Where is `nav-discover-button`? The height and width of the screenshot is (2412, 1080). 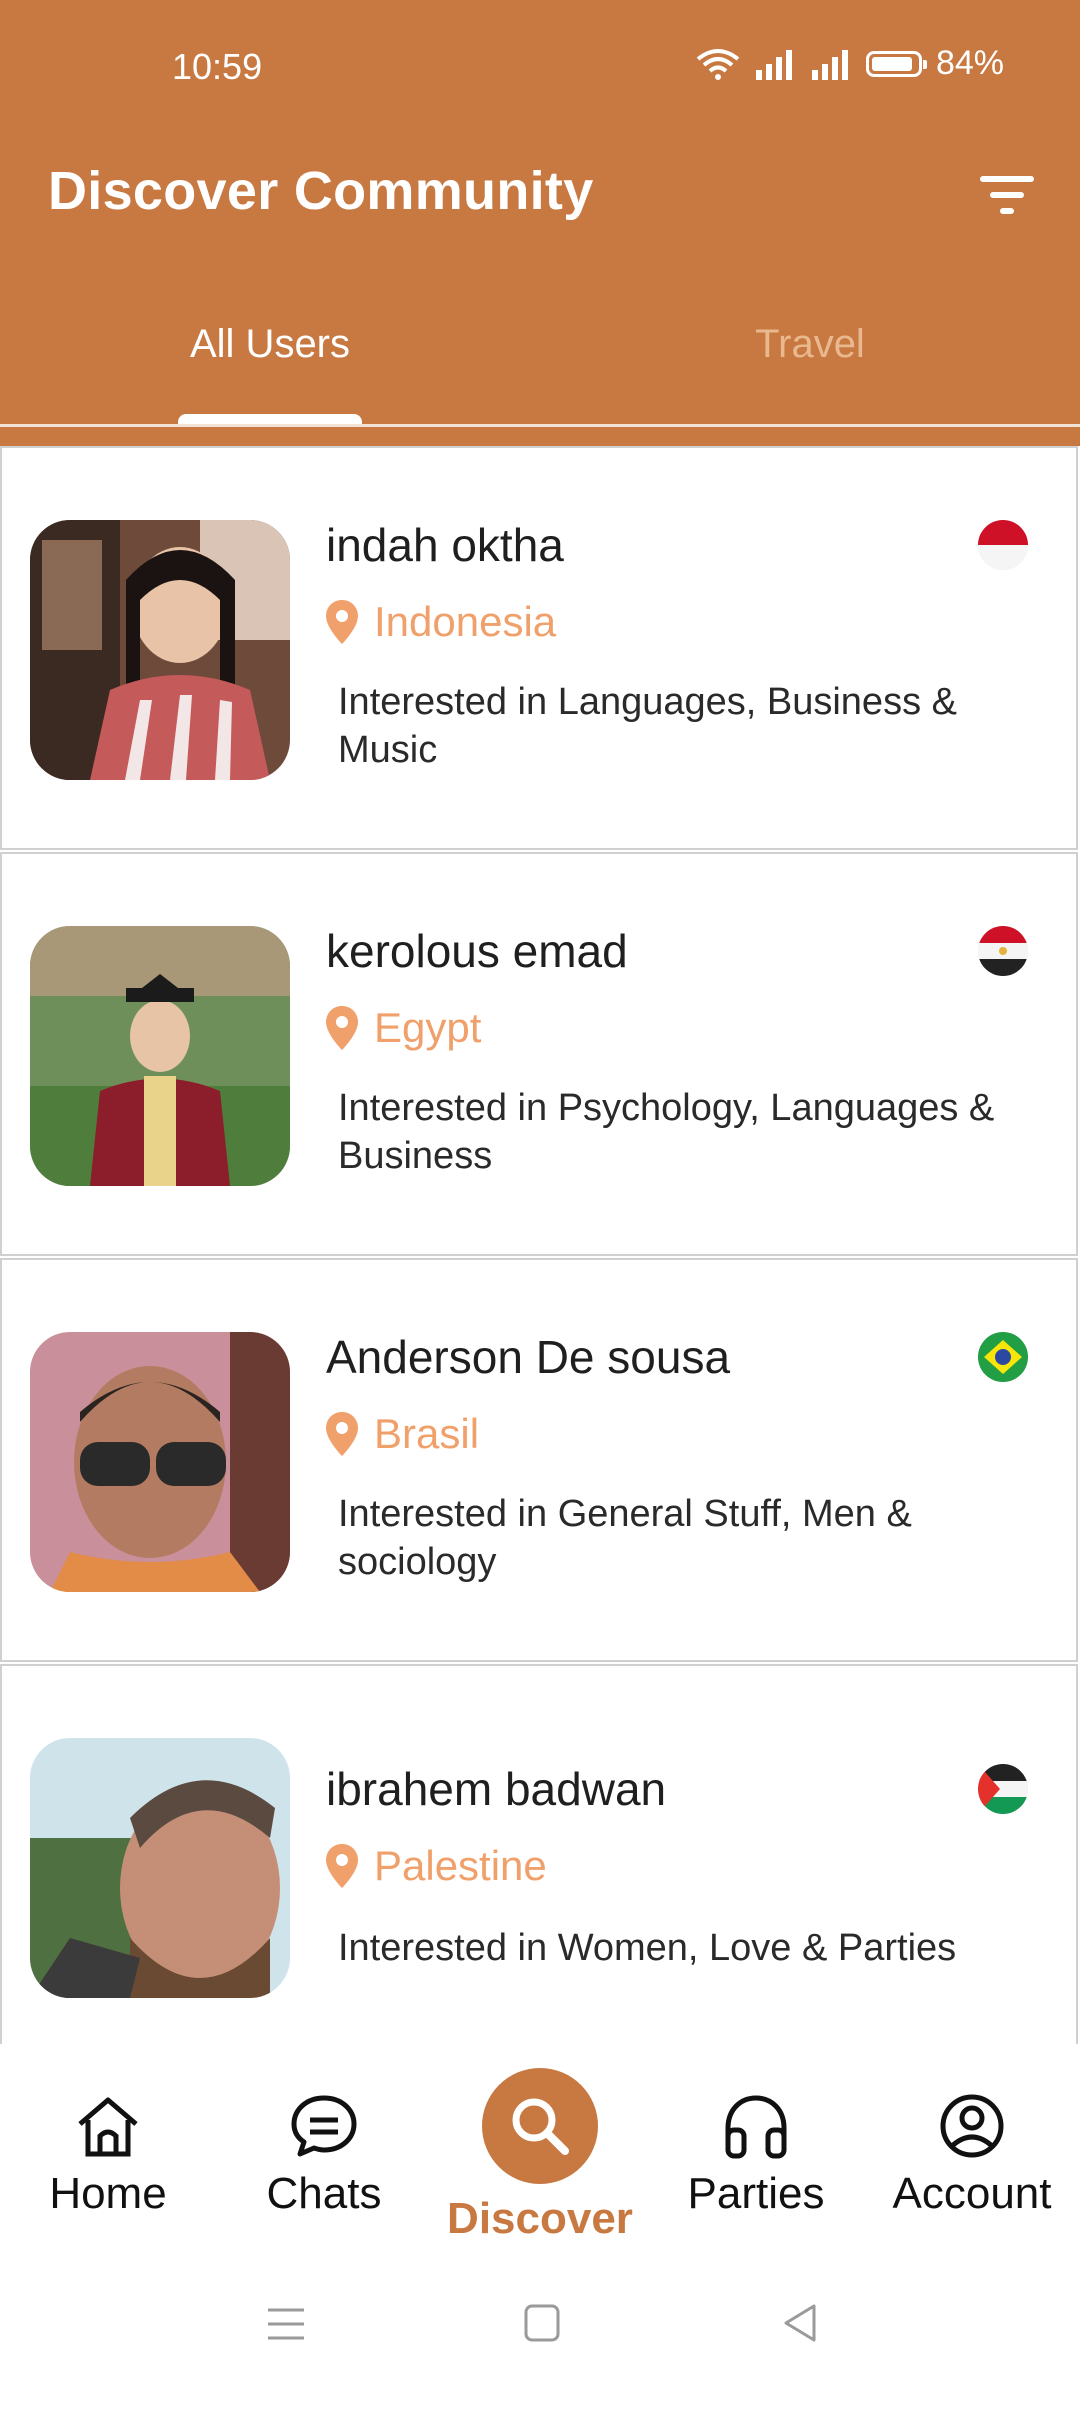
nav-discover-button is located at coordinates (540, 2126).